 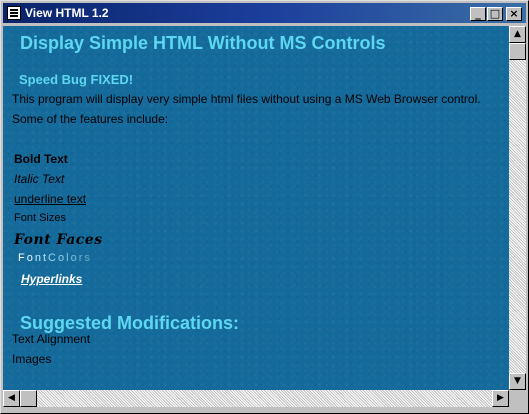 I want to click on page-heading: Display Simple HTML Without MS Controls, so click(x=203, y=43).